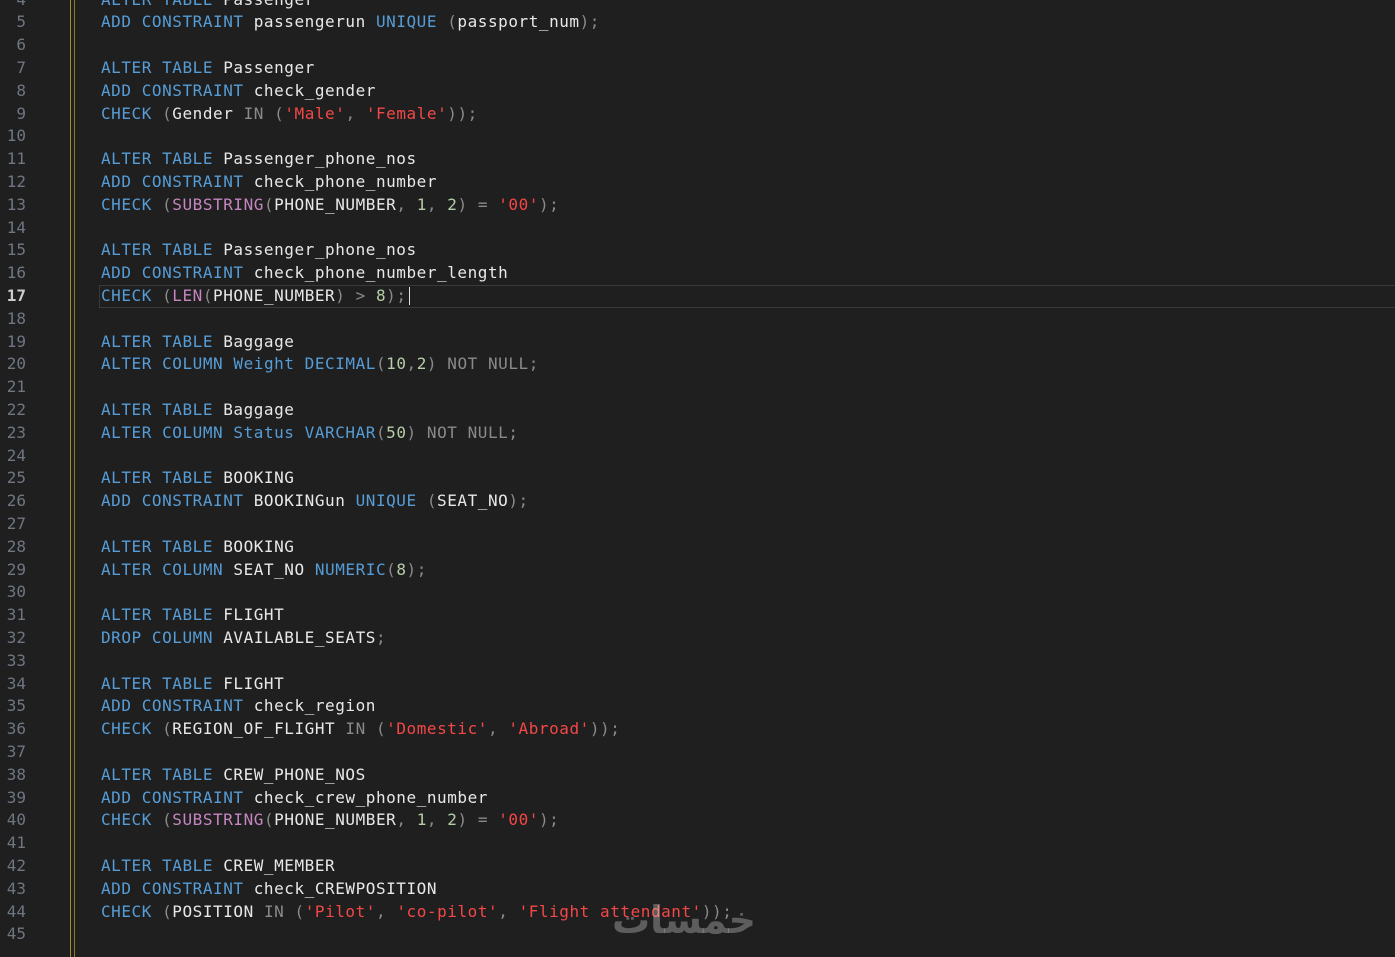 The width and height of the screenshot is (1395, 957). What do you see at coordinates (697, 319) in the screenshot?
I see `code-line: 18` at bounding box center [697, 319].